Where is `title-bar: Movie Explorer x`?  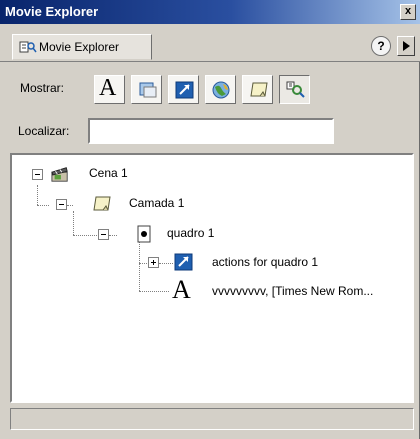
title-bar: Movie Explorer x is located at coordinates (210, 12).